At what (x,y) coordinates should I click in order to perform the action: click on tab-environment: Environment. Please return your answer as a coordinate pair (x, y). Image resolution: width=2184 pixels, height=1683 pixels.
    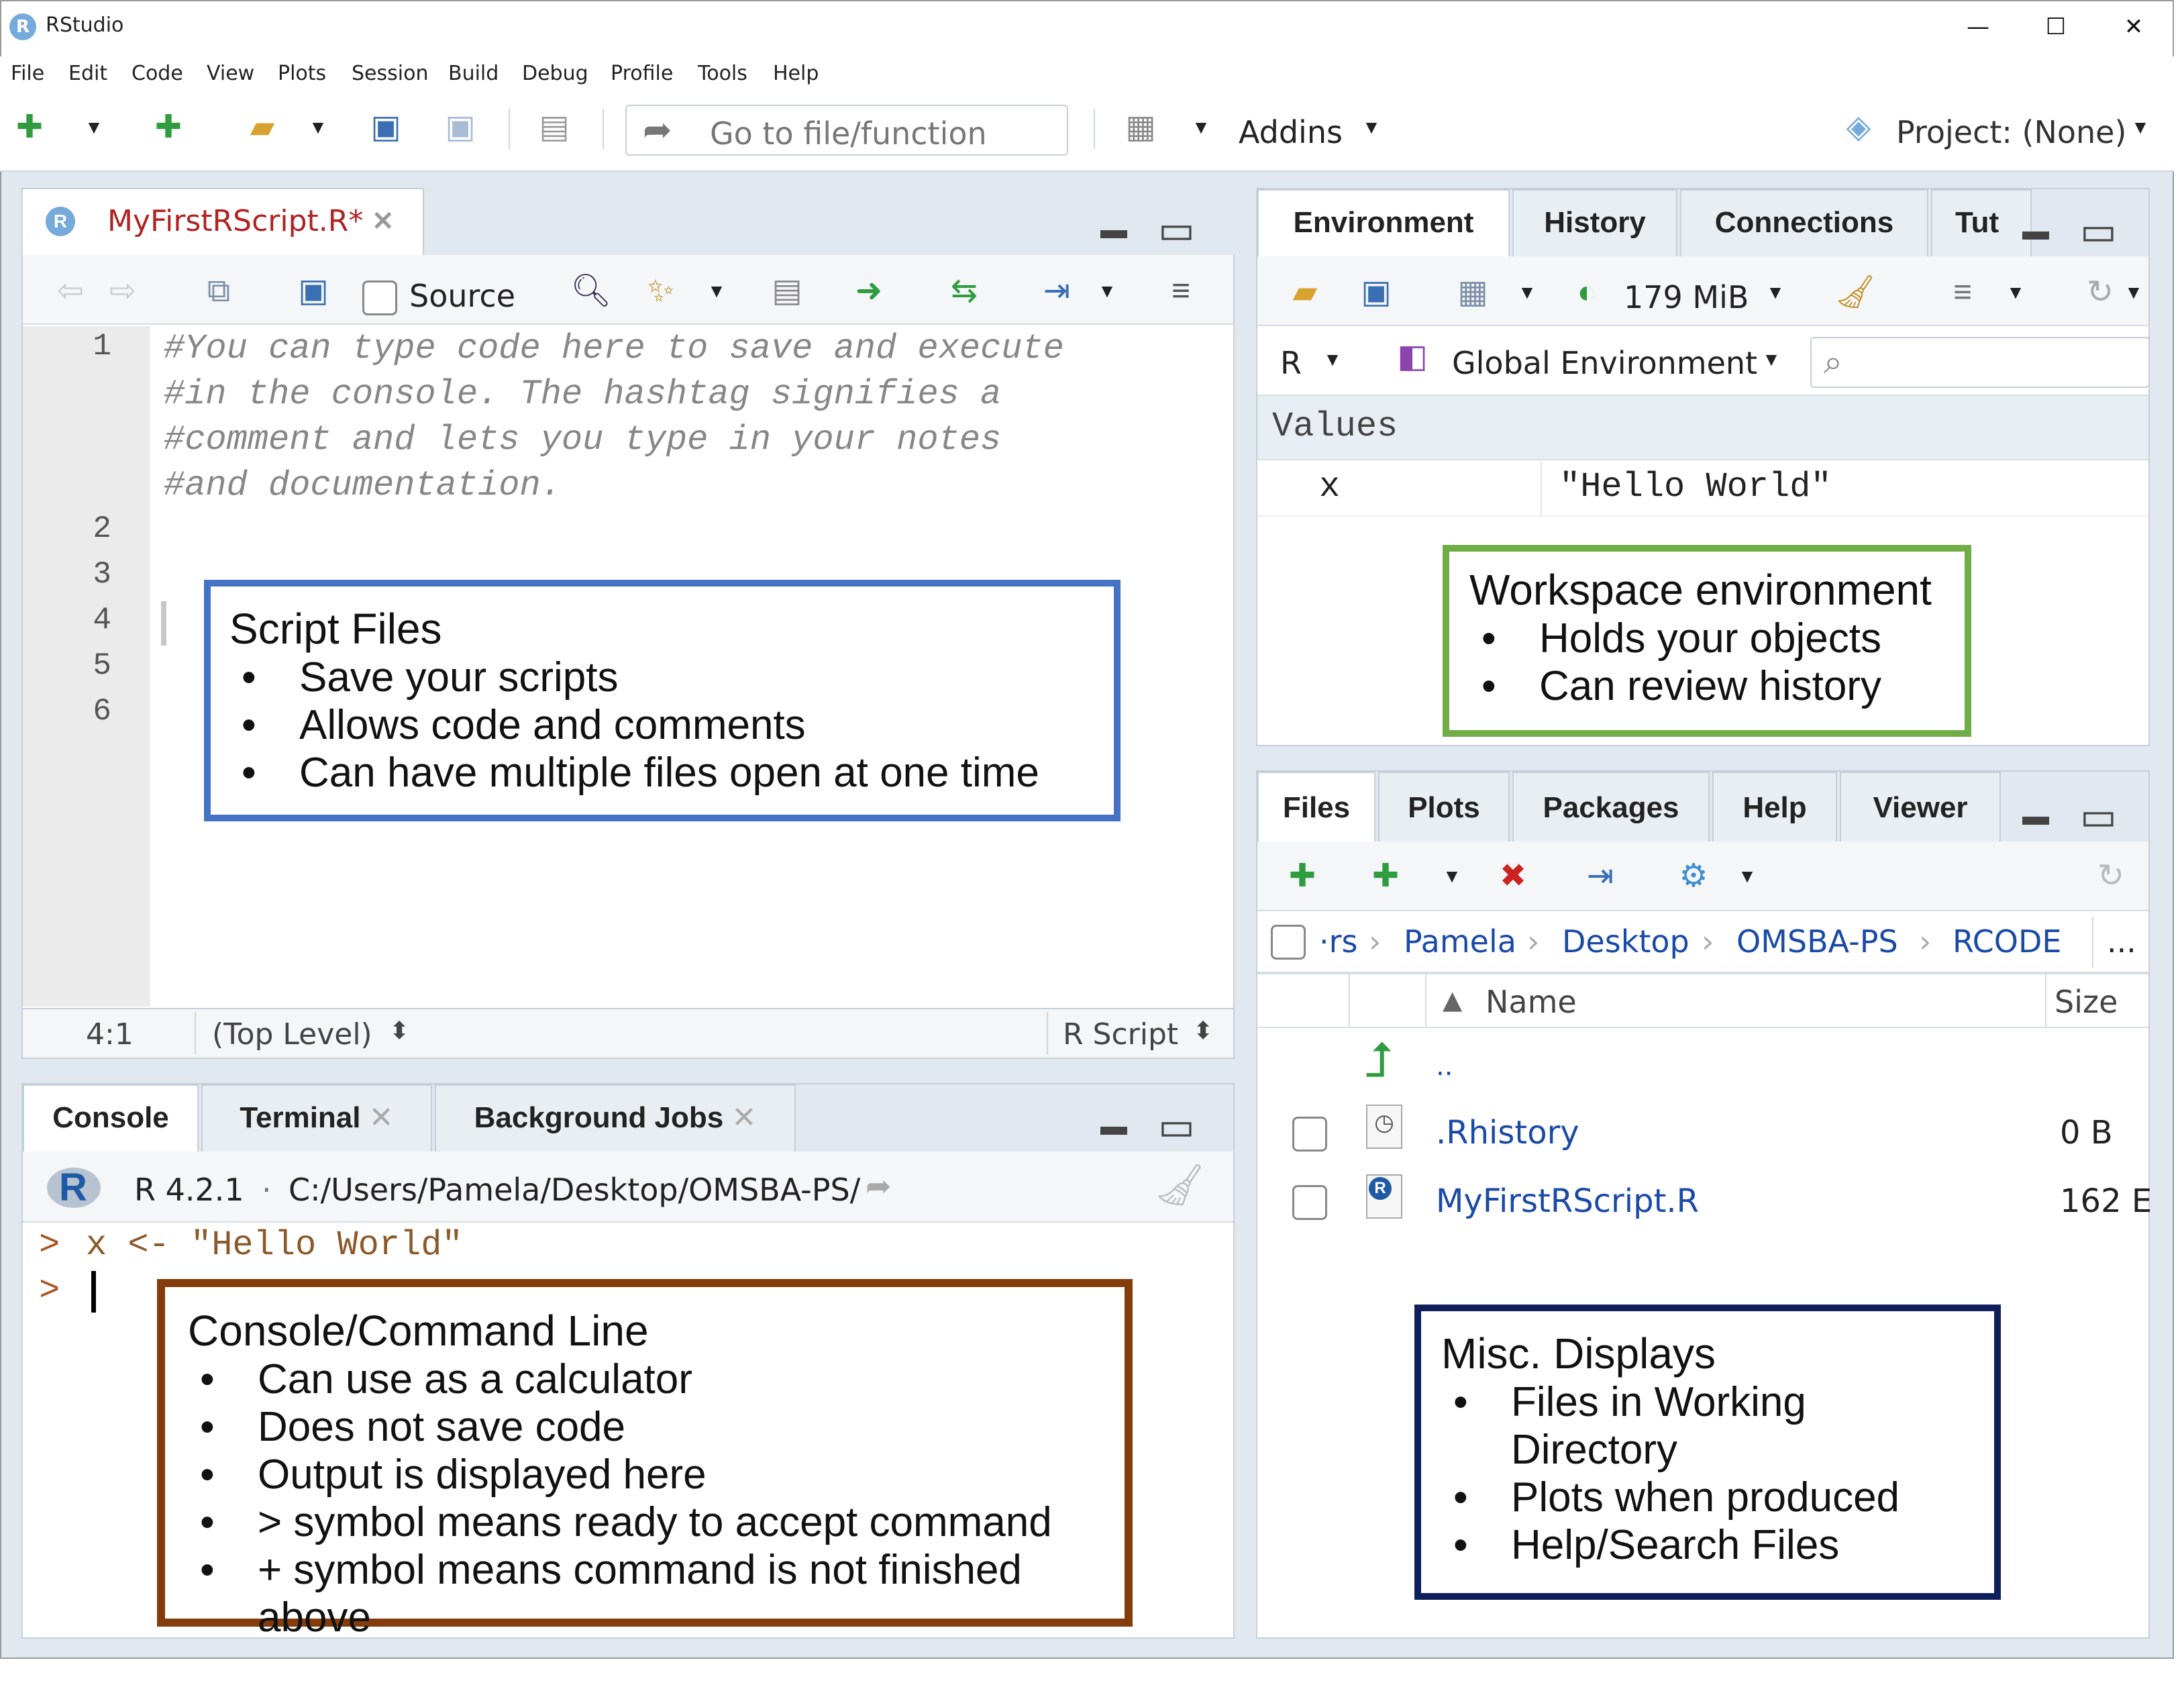
    Looking at the image, I should click on (1383, 222).